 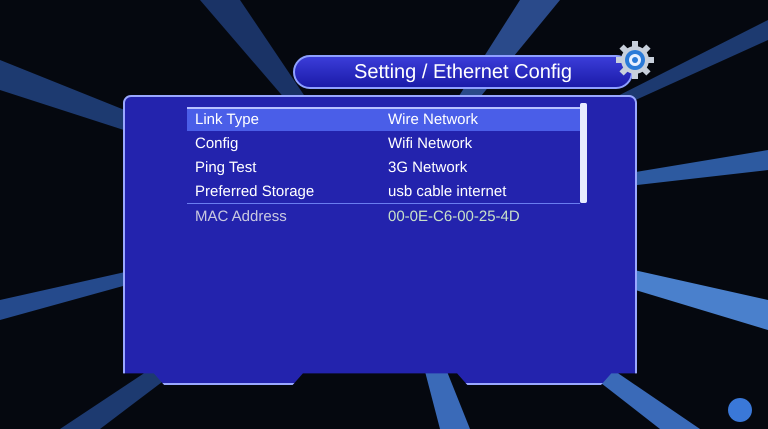 What do you see at coordinates (447, 191) in the screenshot?
I see `setting-value: usb cable internet` at bounding box center [447, 191].